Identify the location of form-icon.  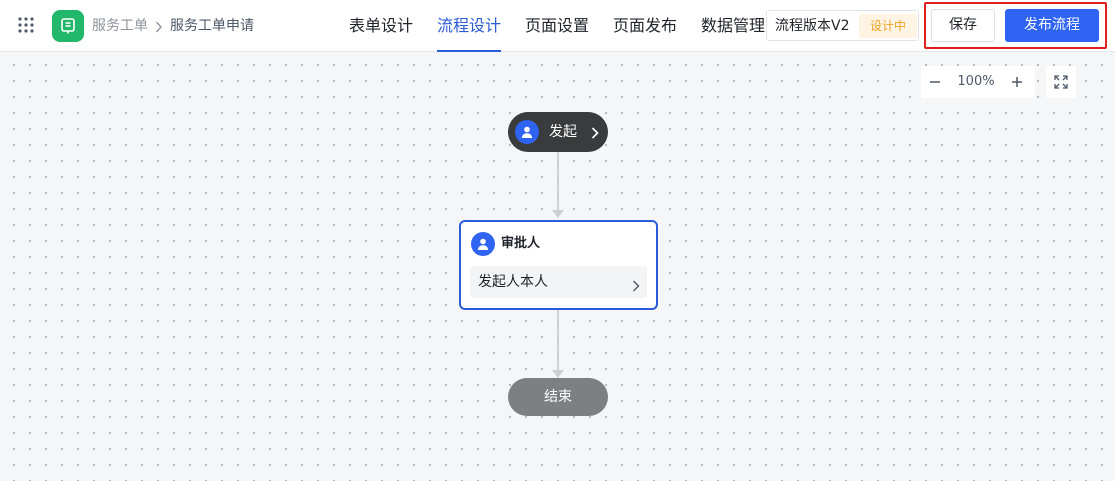
(68, 26).